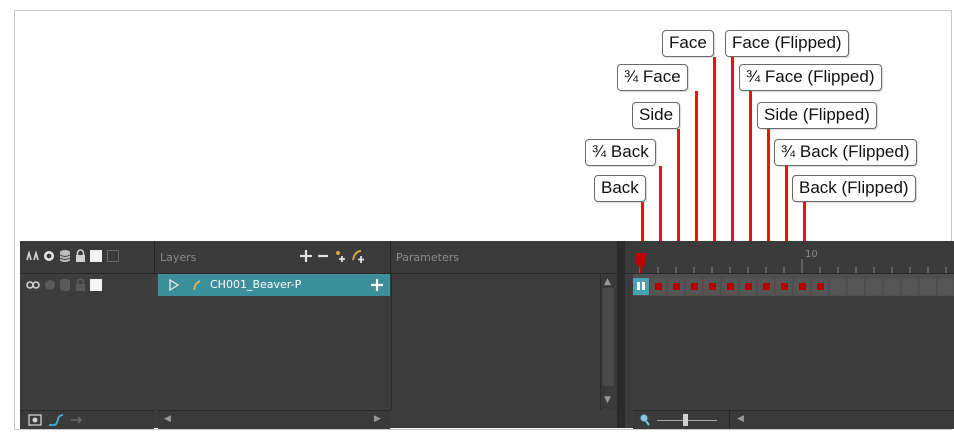 The image size is (954, 441). Describe the element at coordinates (167, 419) in the screenshot. I see `scroll-left-arrow: ◀` at that location.